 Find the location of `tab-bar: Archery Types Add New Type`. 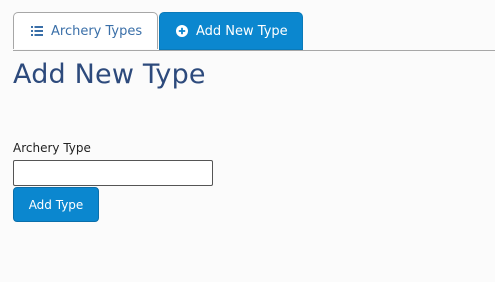

tab-bar: Archery Types Add New Type is located at coordinates (254, 31).